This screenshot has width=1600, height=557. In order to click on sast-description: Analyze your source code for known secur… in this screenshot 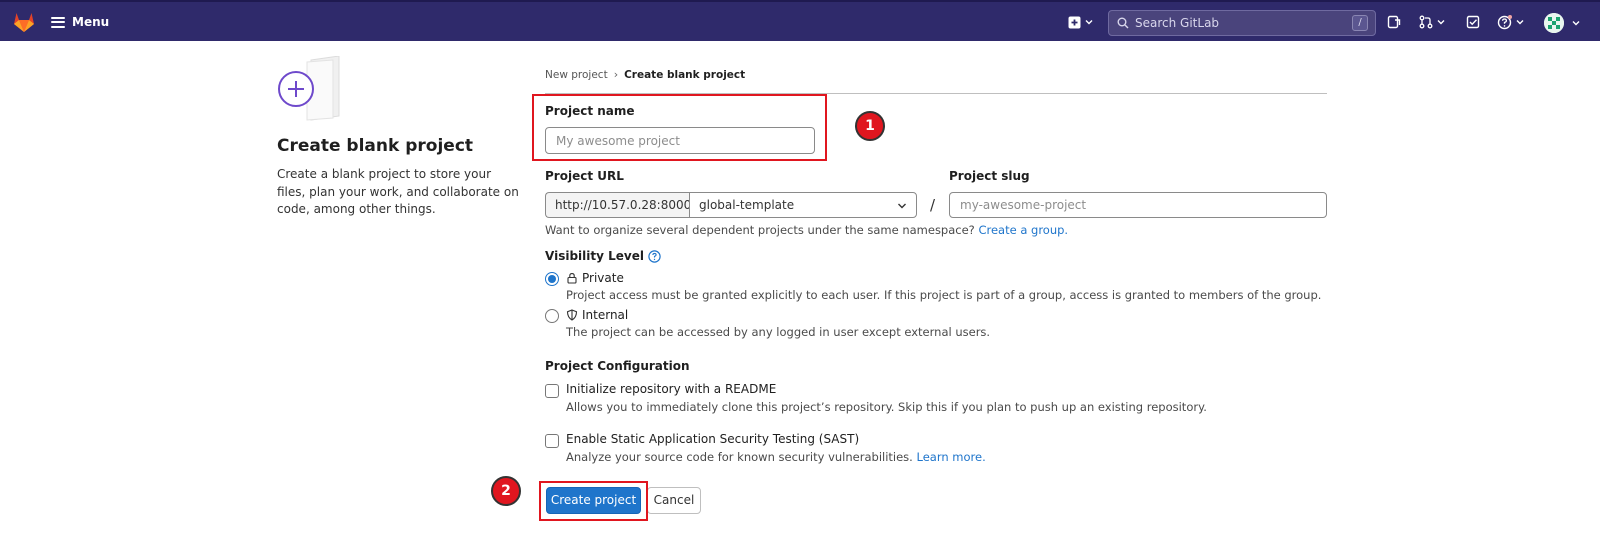, I will do `click(776, 457)`.